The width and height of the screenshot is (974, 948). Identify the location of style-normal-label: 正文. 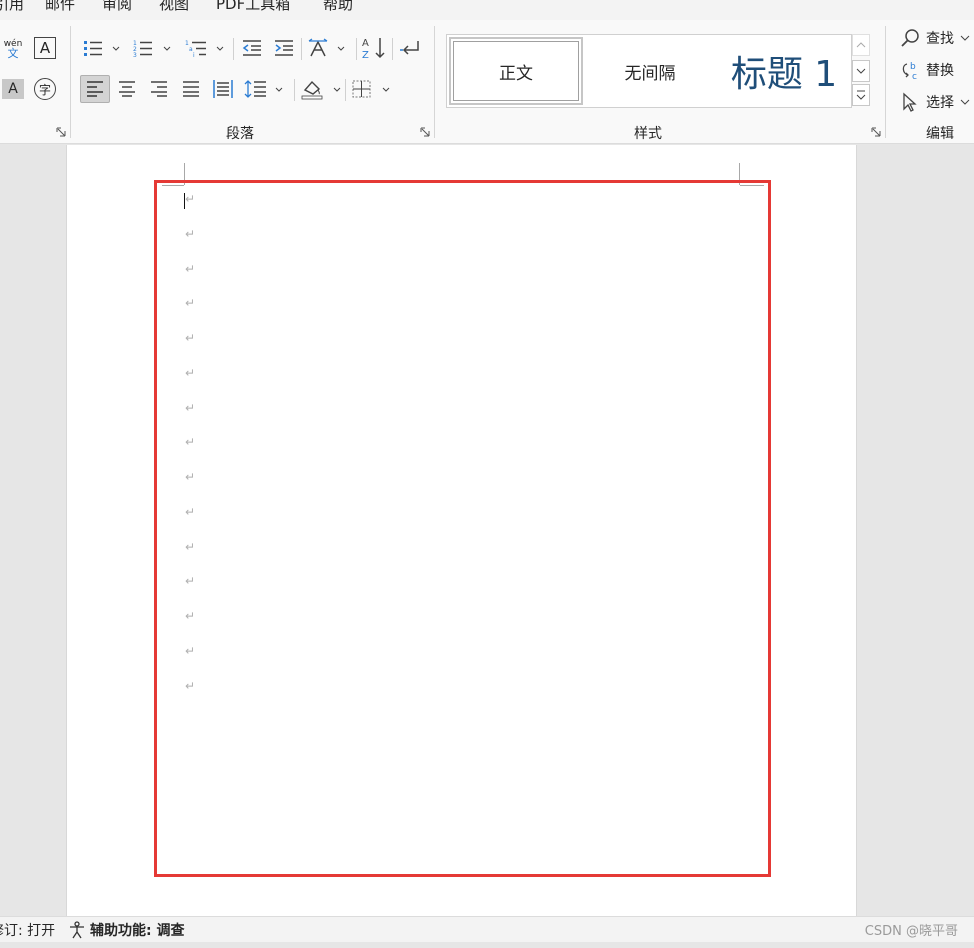
(516, 73).